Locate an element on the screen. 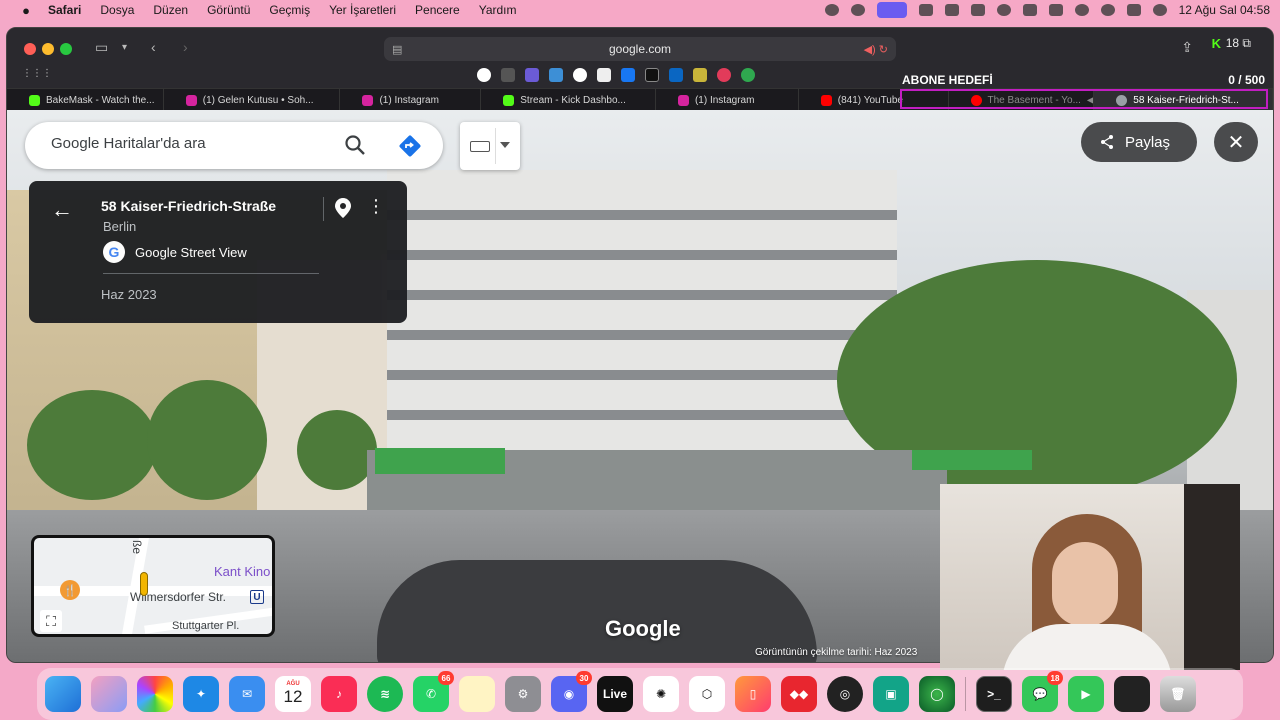  spotlight-search-icon is located at coordinates (1107, 10).